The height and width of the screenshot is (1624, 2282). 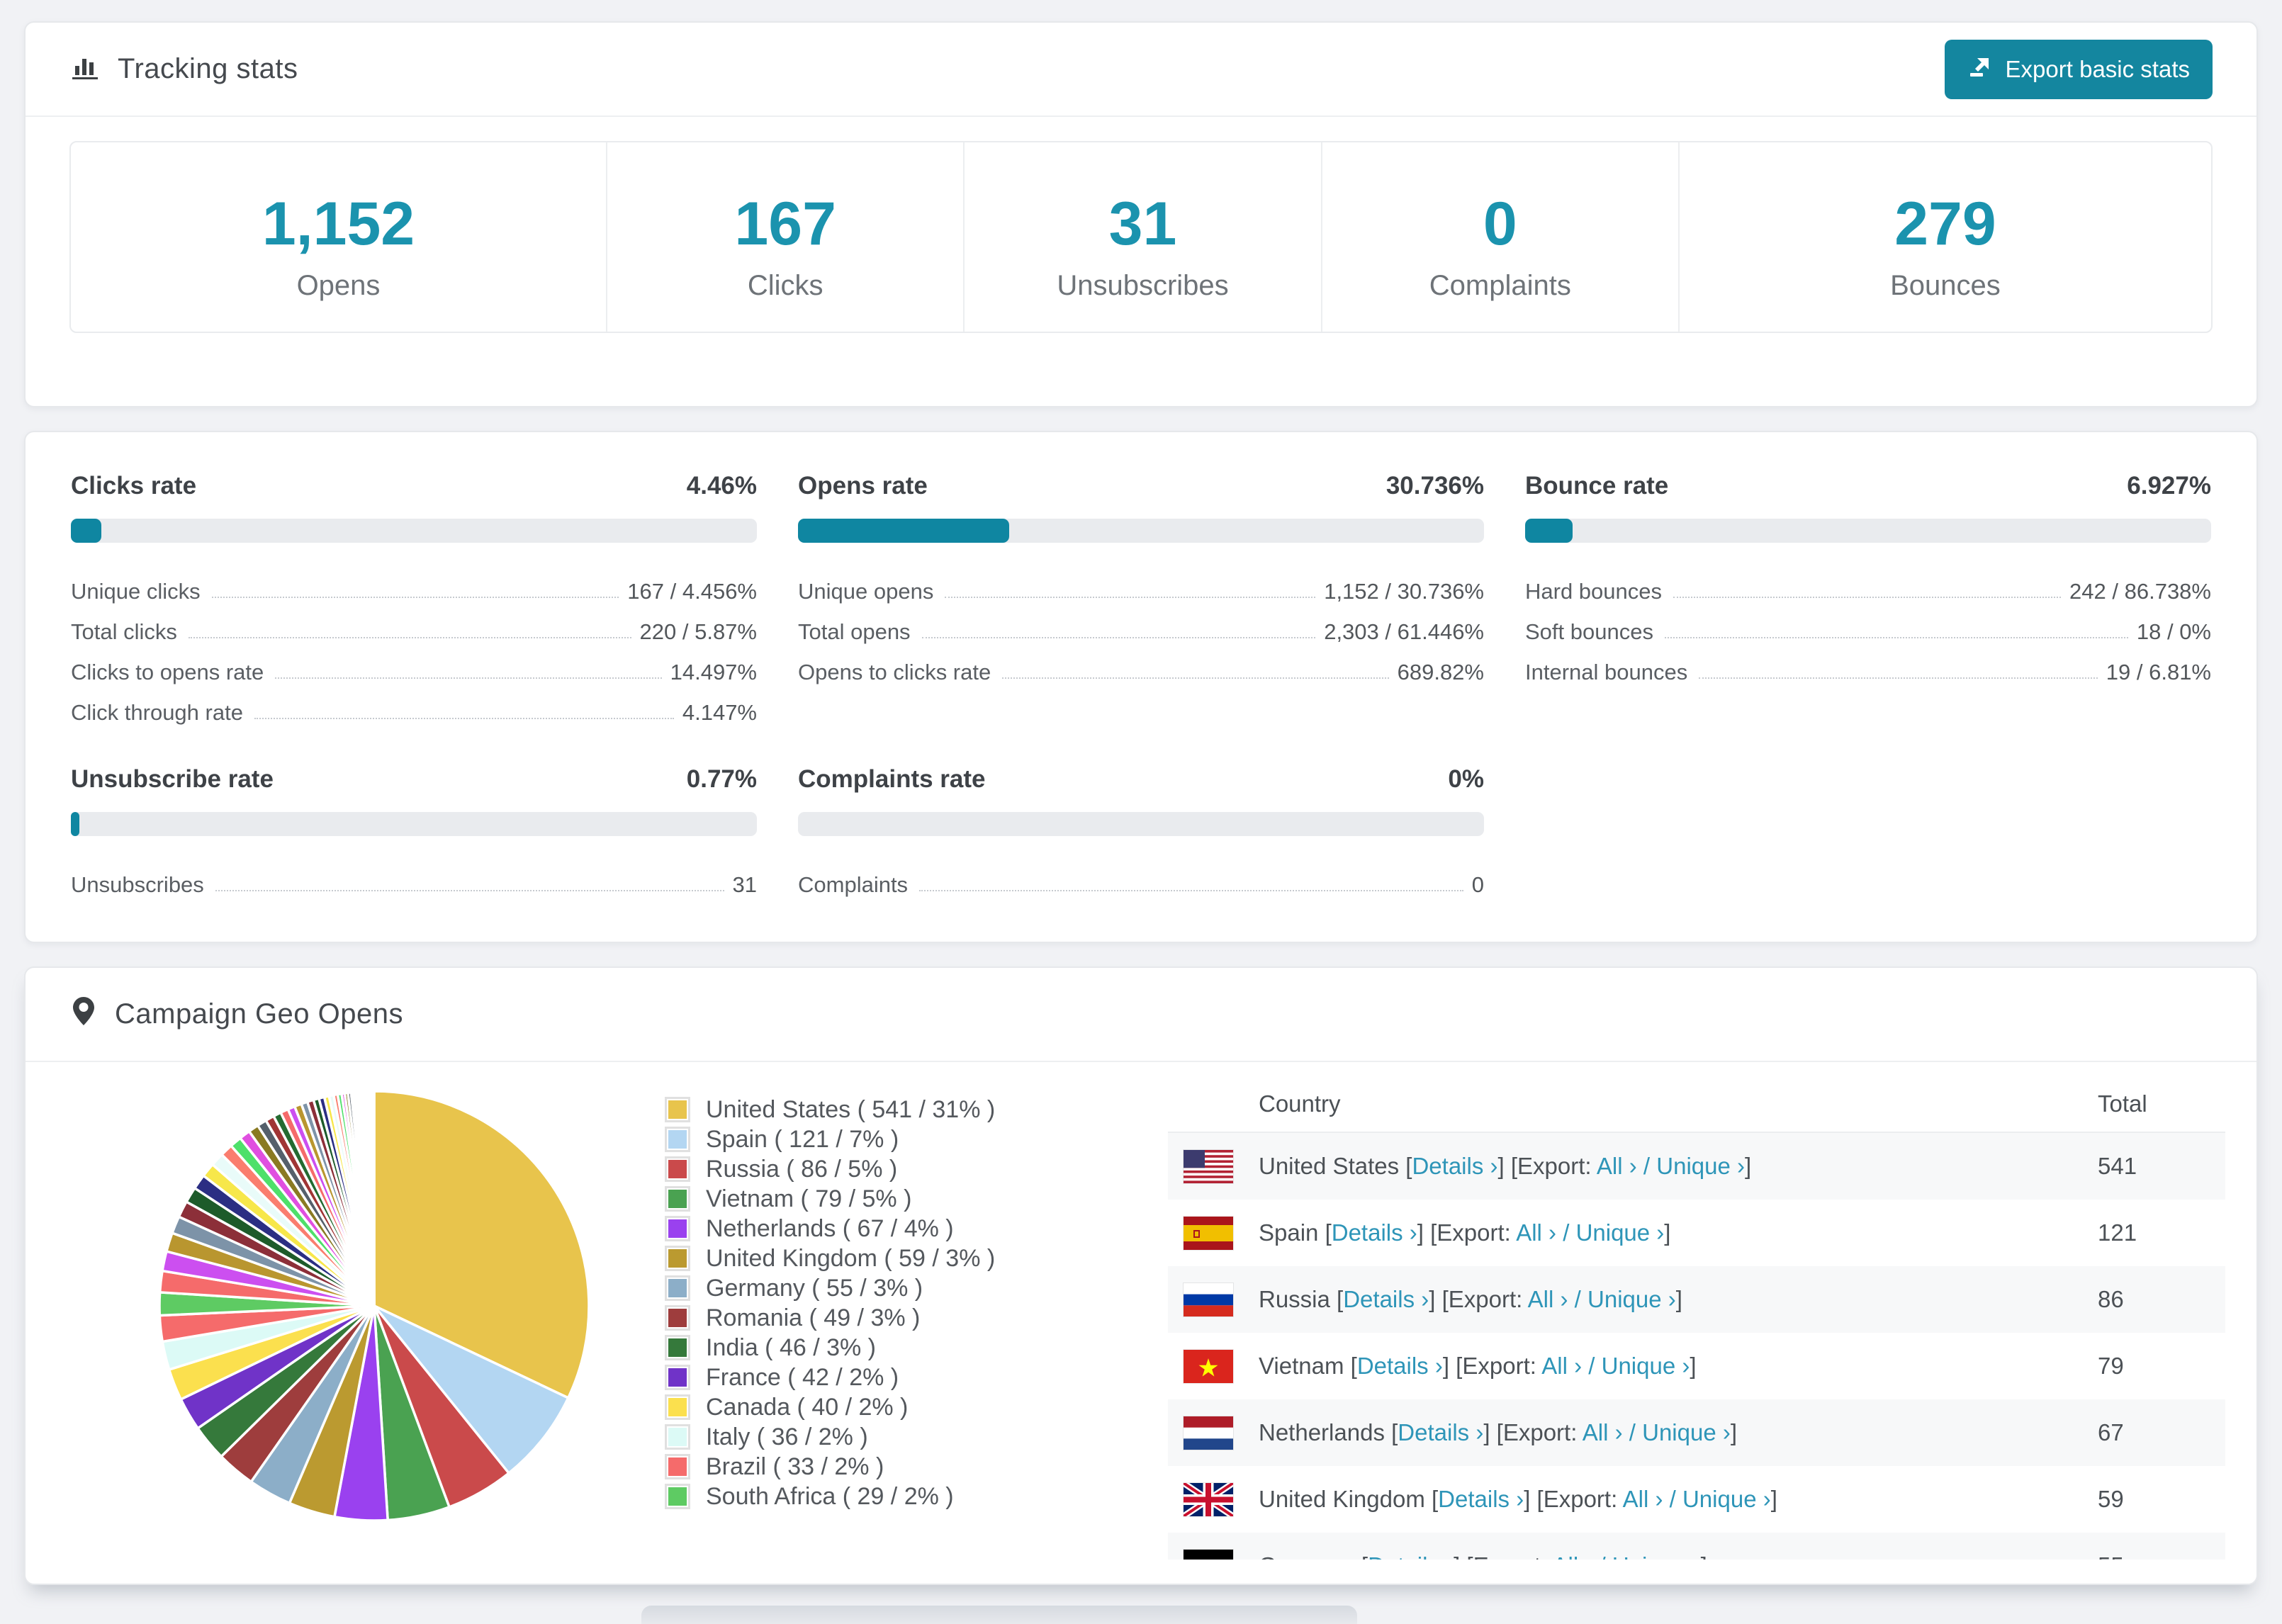 I want to click on rate-row: Click through rate 4.147%, so click(x=414, y=705).